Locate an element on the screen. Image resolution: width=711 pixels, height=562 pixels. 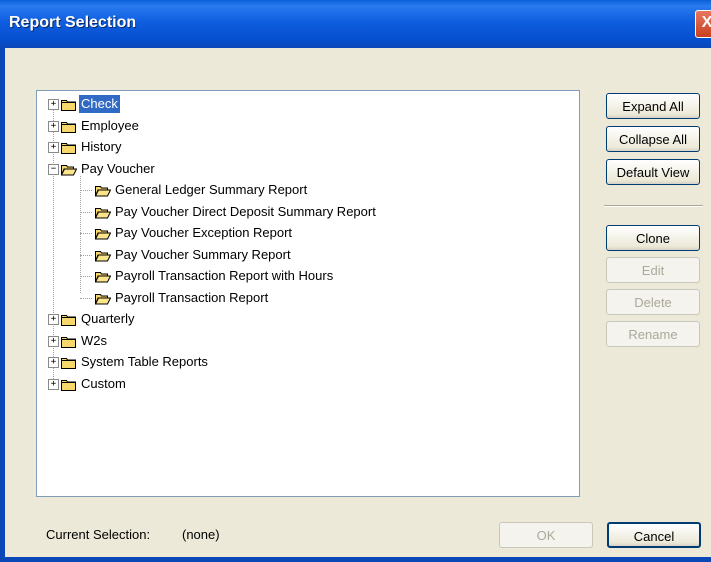
tree-node: − Pay Voucher is located at coordinates (308, 169).